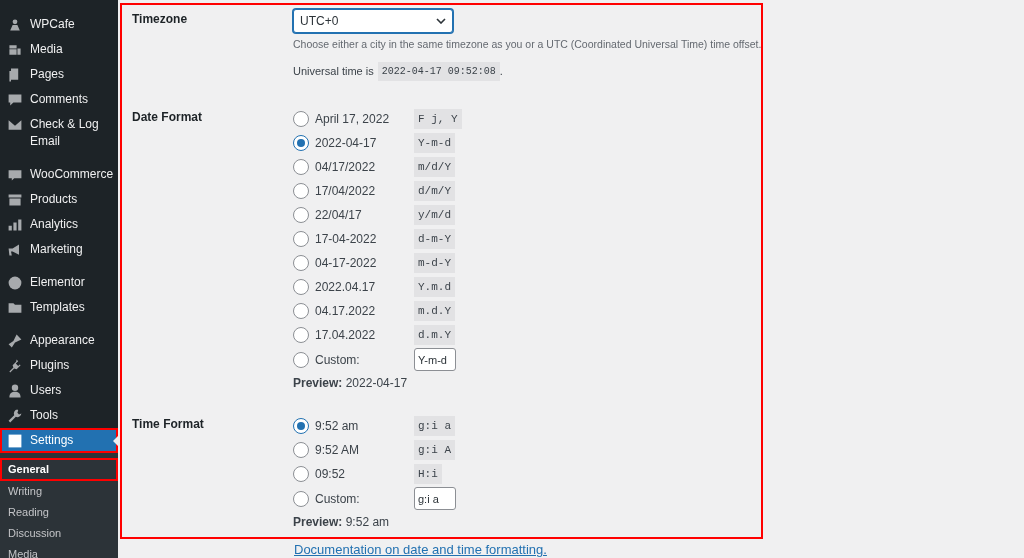 This screenshot has height=558, width=1024. What do you see at coordinates (434, 334) in the screenshot?
I see `format-code: d.m.Y` at bounding box center [434, 334].